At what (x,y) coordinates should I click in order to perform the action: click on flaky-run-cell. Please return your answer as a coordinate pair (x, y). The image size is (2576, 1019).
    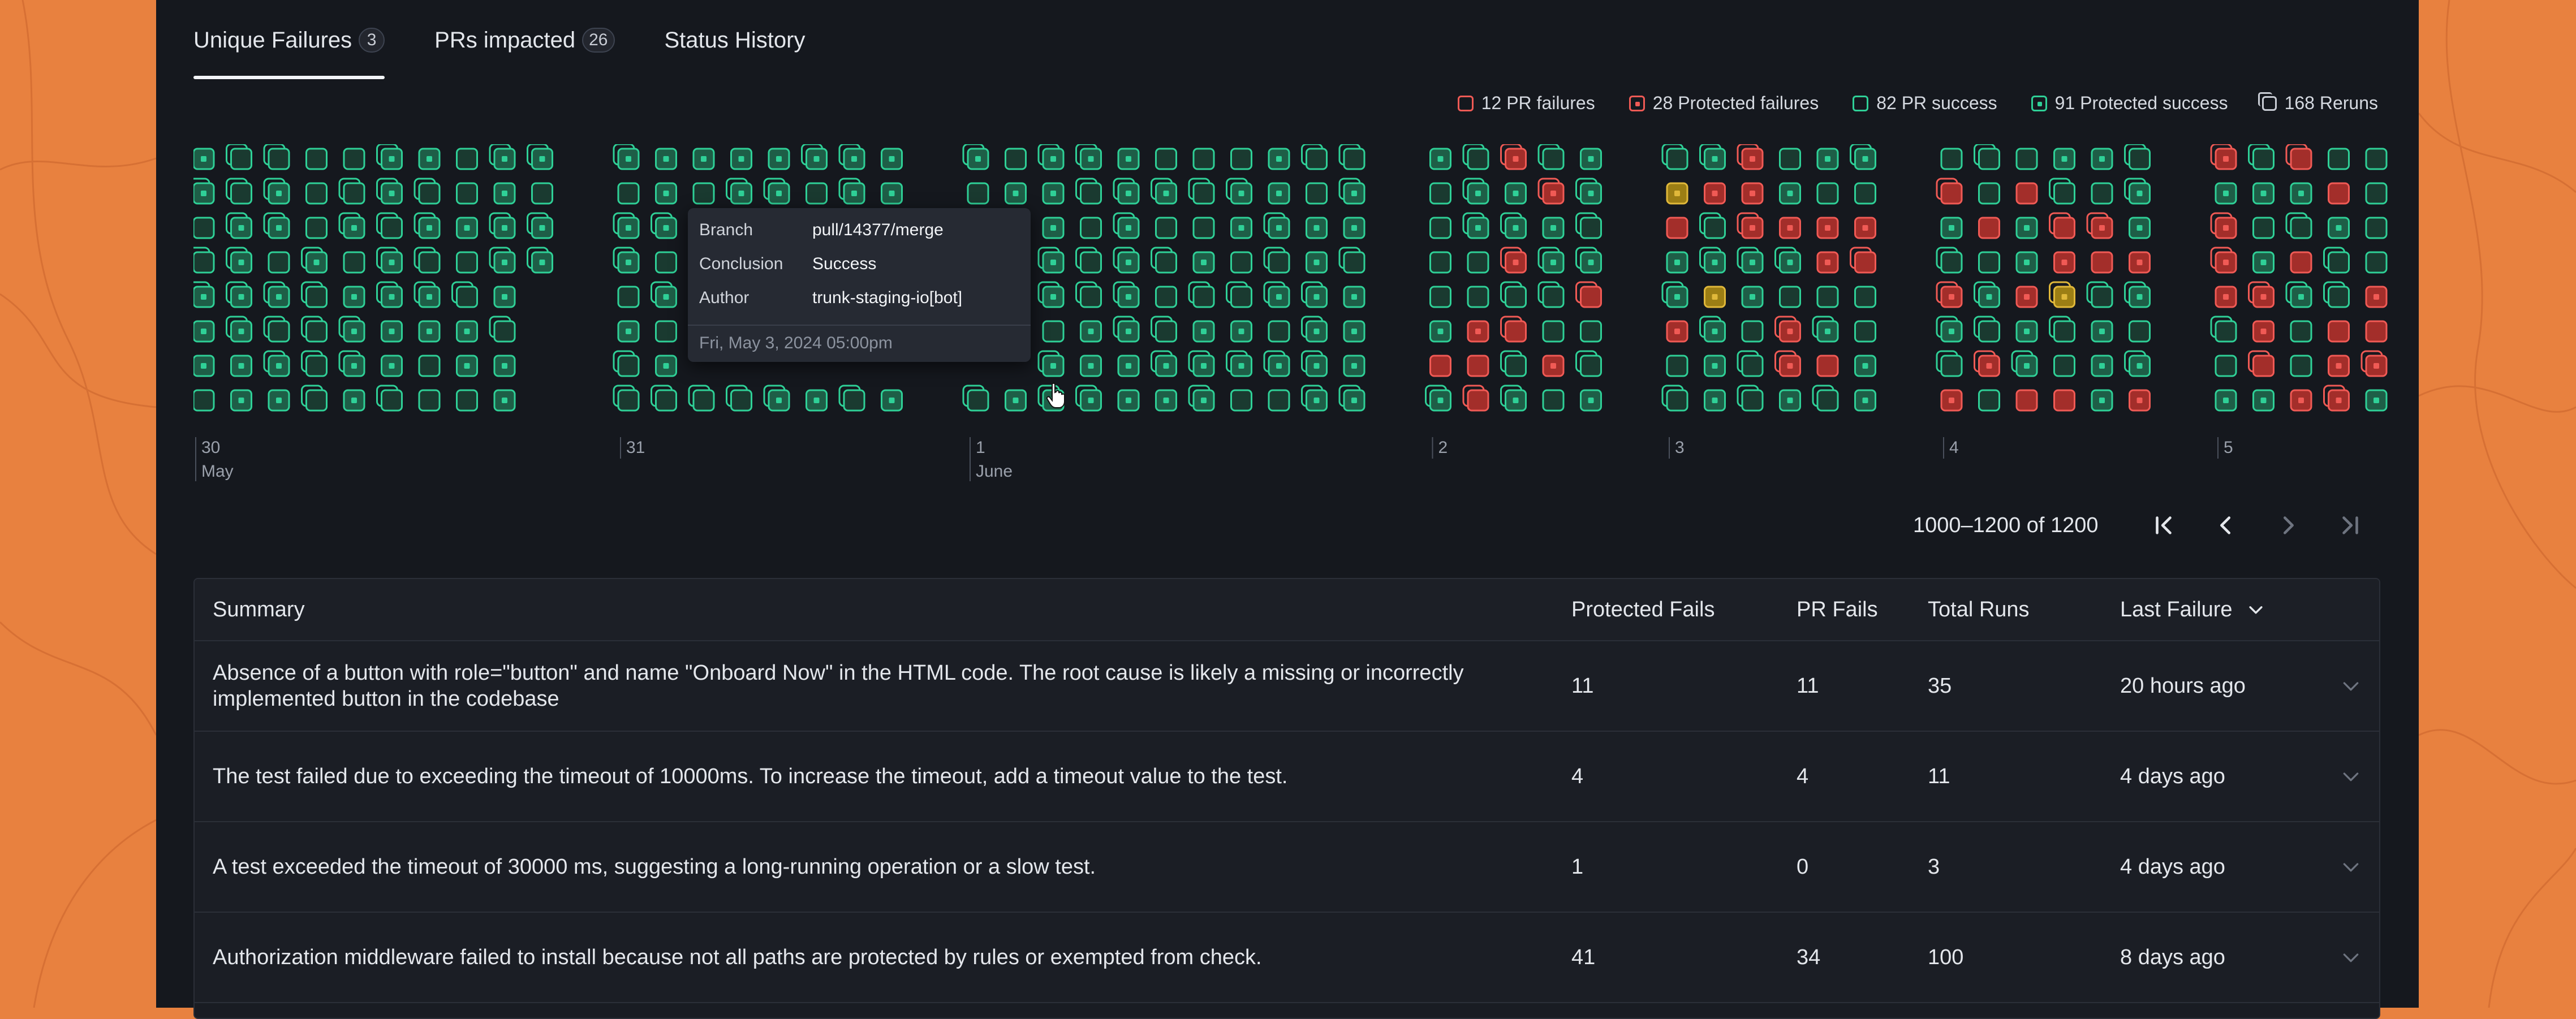
    Looking at the image, I should click on (1715, 297).